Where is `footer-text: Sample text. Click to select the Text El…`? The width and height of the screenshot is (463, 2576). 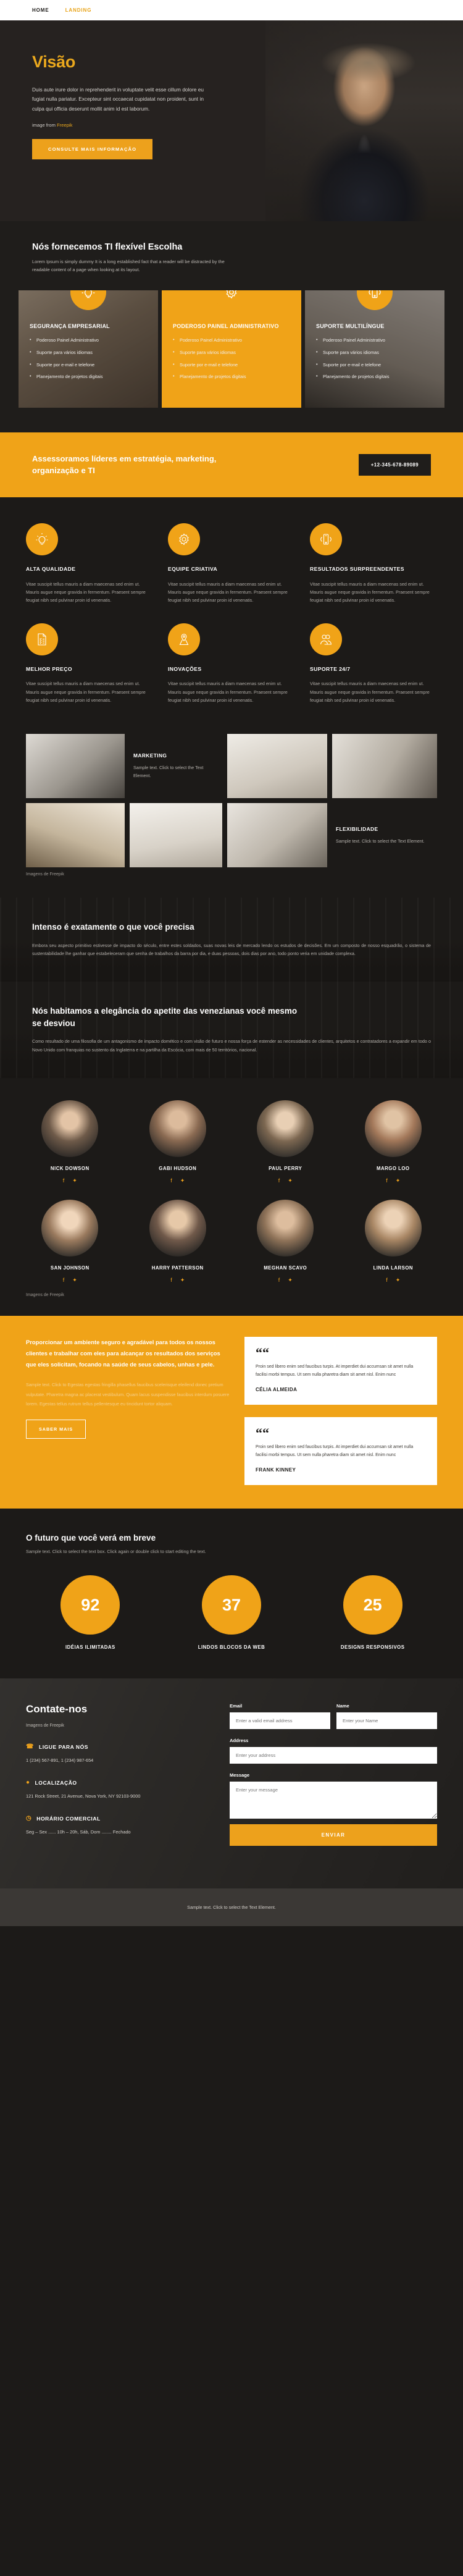
footer-text: Sample text. Click to select the Text El… is located at coordinates (231, 1907).